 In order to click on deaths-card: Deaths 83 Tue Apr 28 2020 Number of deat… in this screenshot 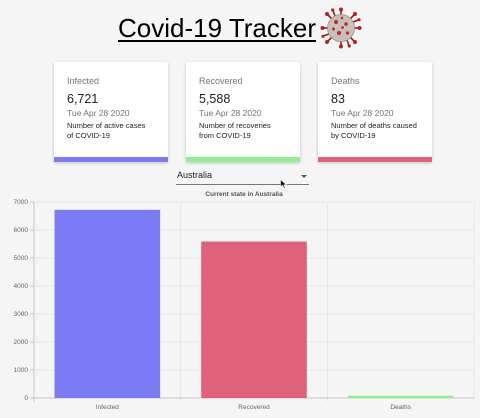, I will do `click(375, 112)`.